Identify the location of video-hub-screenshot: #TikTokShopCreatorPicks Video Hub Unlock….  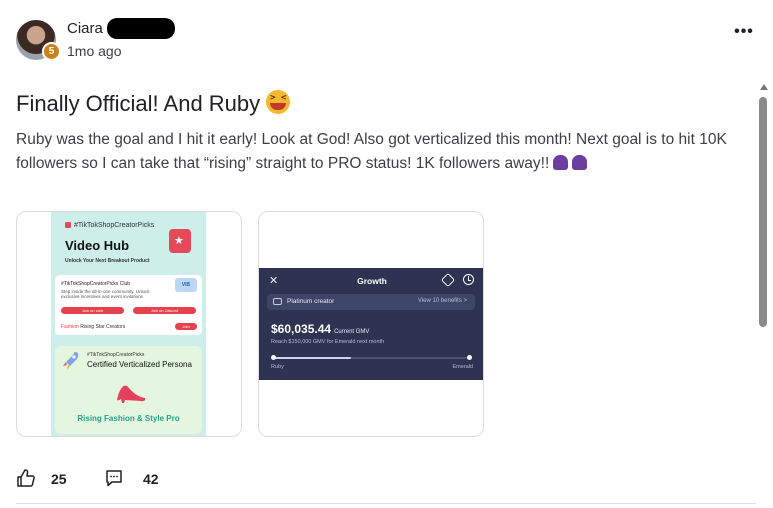
(128, 324).